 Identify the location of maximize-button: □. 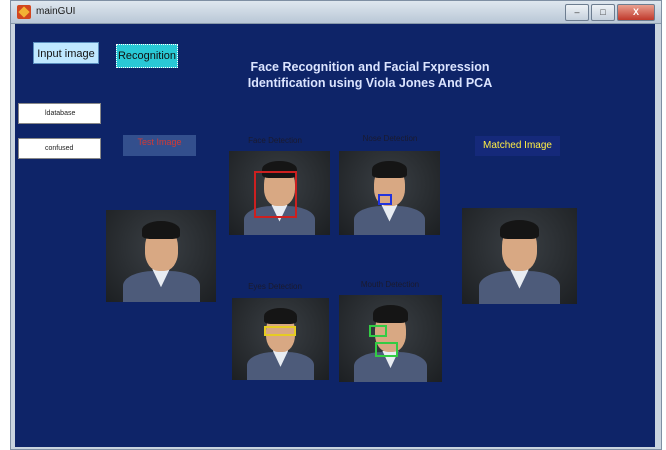
(603, 12).